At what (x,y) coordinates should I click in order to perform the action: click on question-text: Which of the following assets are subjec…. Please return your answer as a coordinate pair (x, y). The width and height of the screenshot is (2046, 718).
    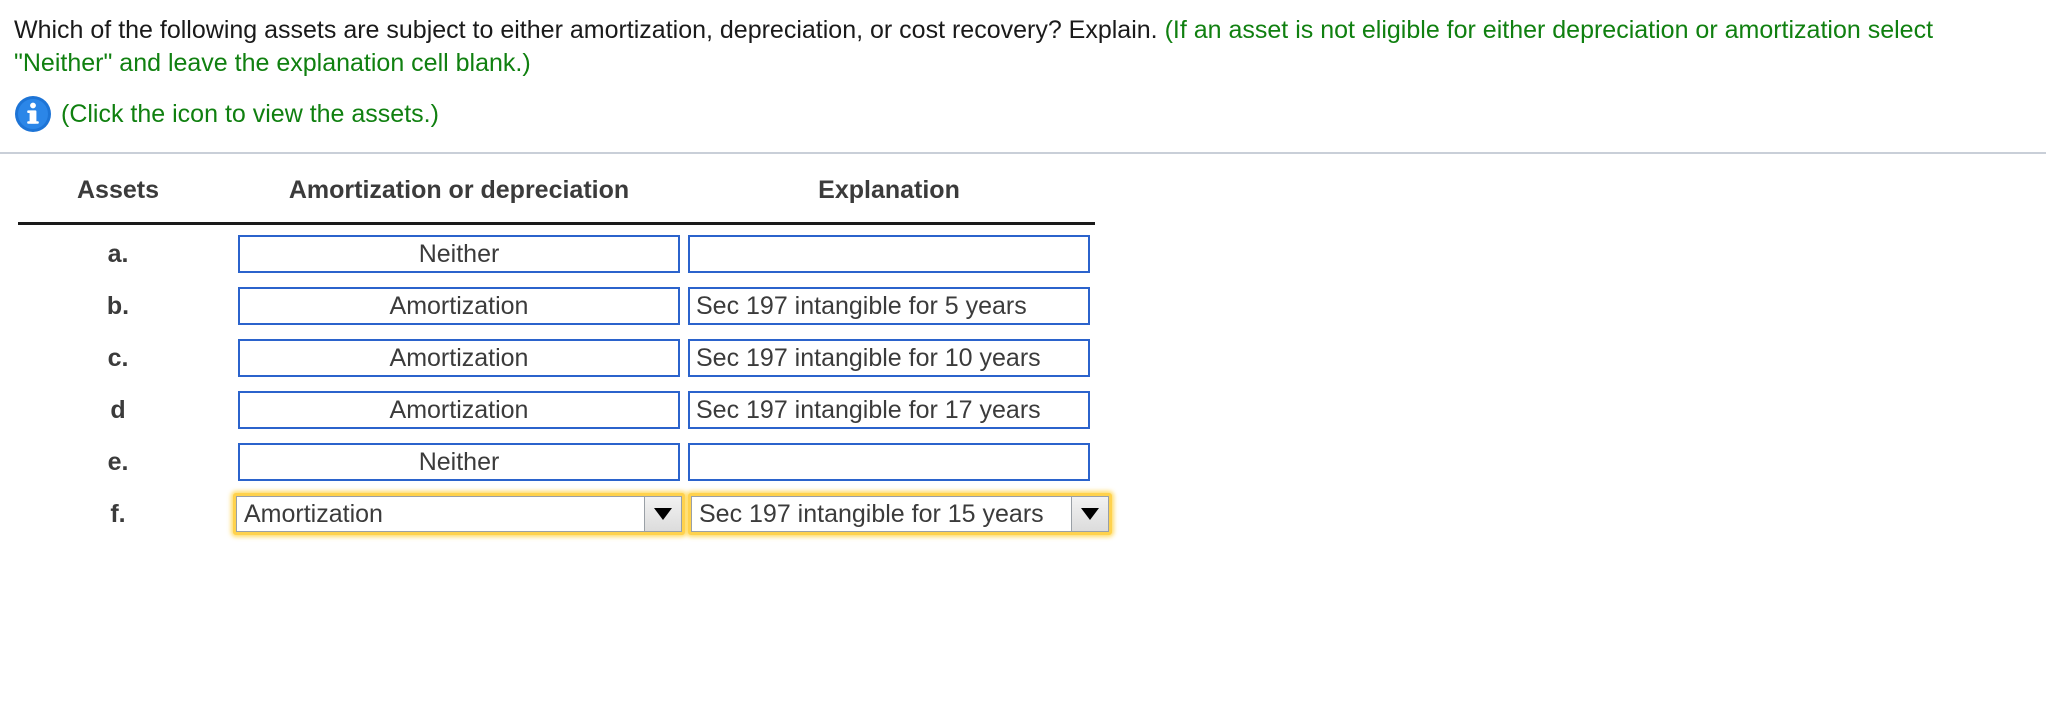
    Looking at the image, I should click on (586, 30).